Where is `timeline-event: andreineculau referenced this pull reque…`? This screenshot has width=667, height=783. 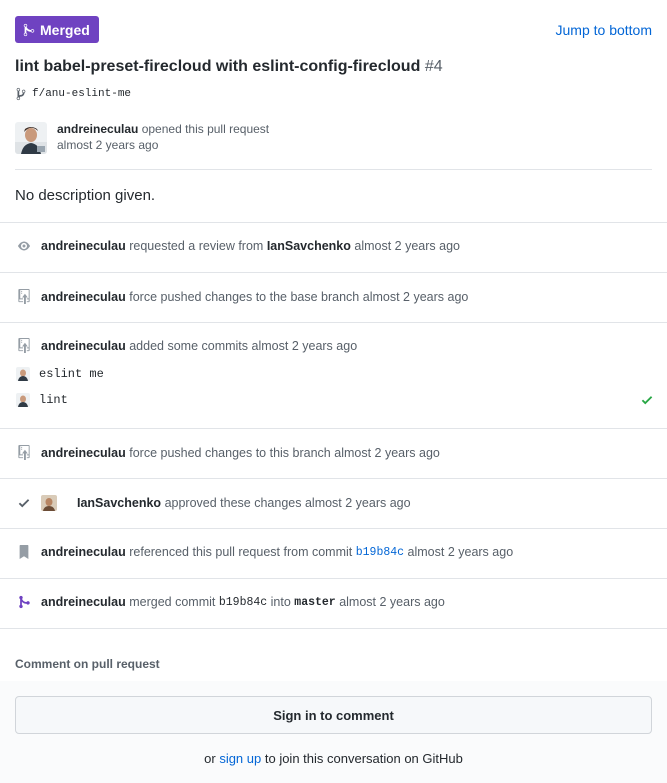
timeline-event: andreineculau referenced this pull reque… is located at coordinates (264, 552).